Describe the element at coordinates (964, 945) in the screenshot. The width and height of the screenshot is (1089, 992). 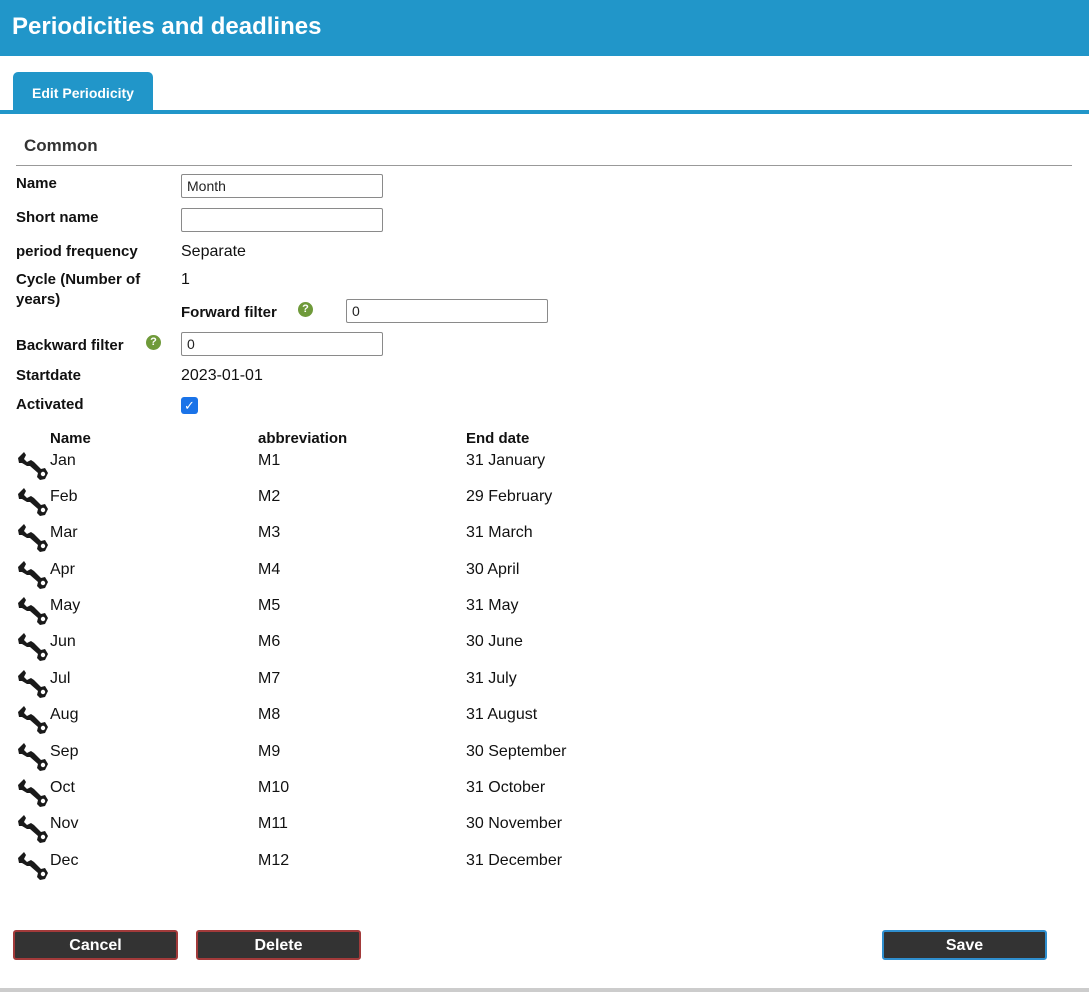
I see `save-button: Save` at that location.